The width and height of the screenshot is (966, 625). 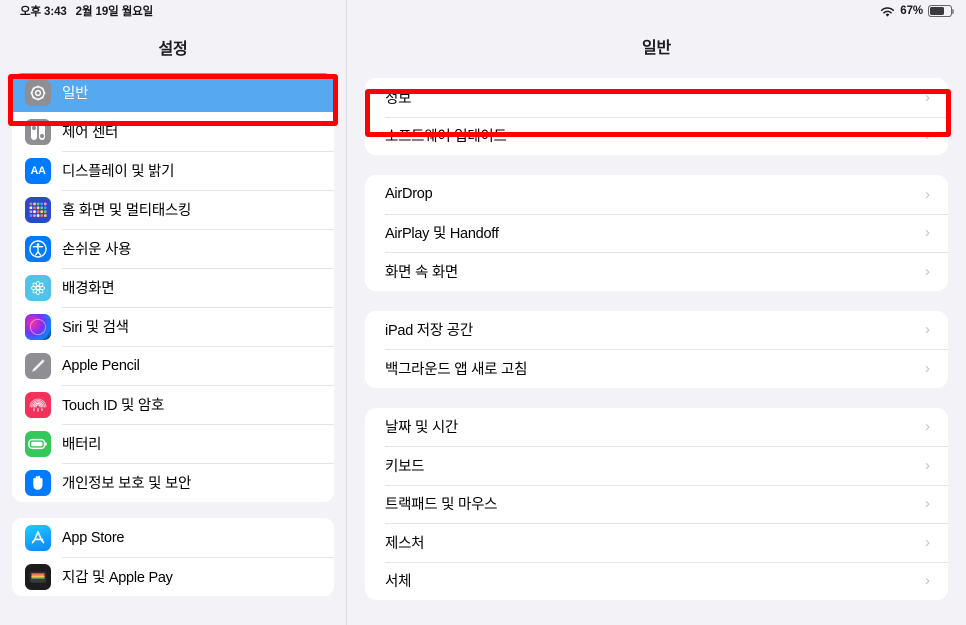 What do you see at coordinates (398, 582) in the screenshot?
I see `detail-row-label: 서체` at bounding box center [398, 582].